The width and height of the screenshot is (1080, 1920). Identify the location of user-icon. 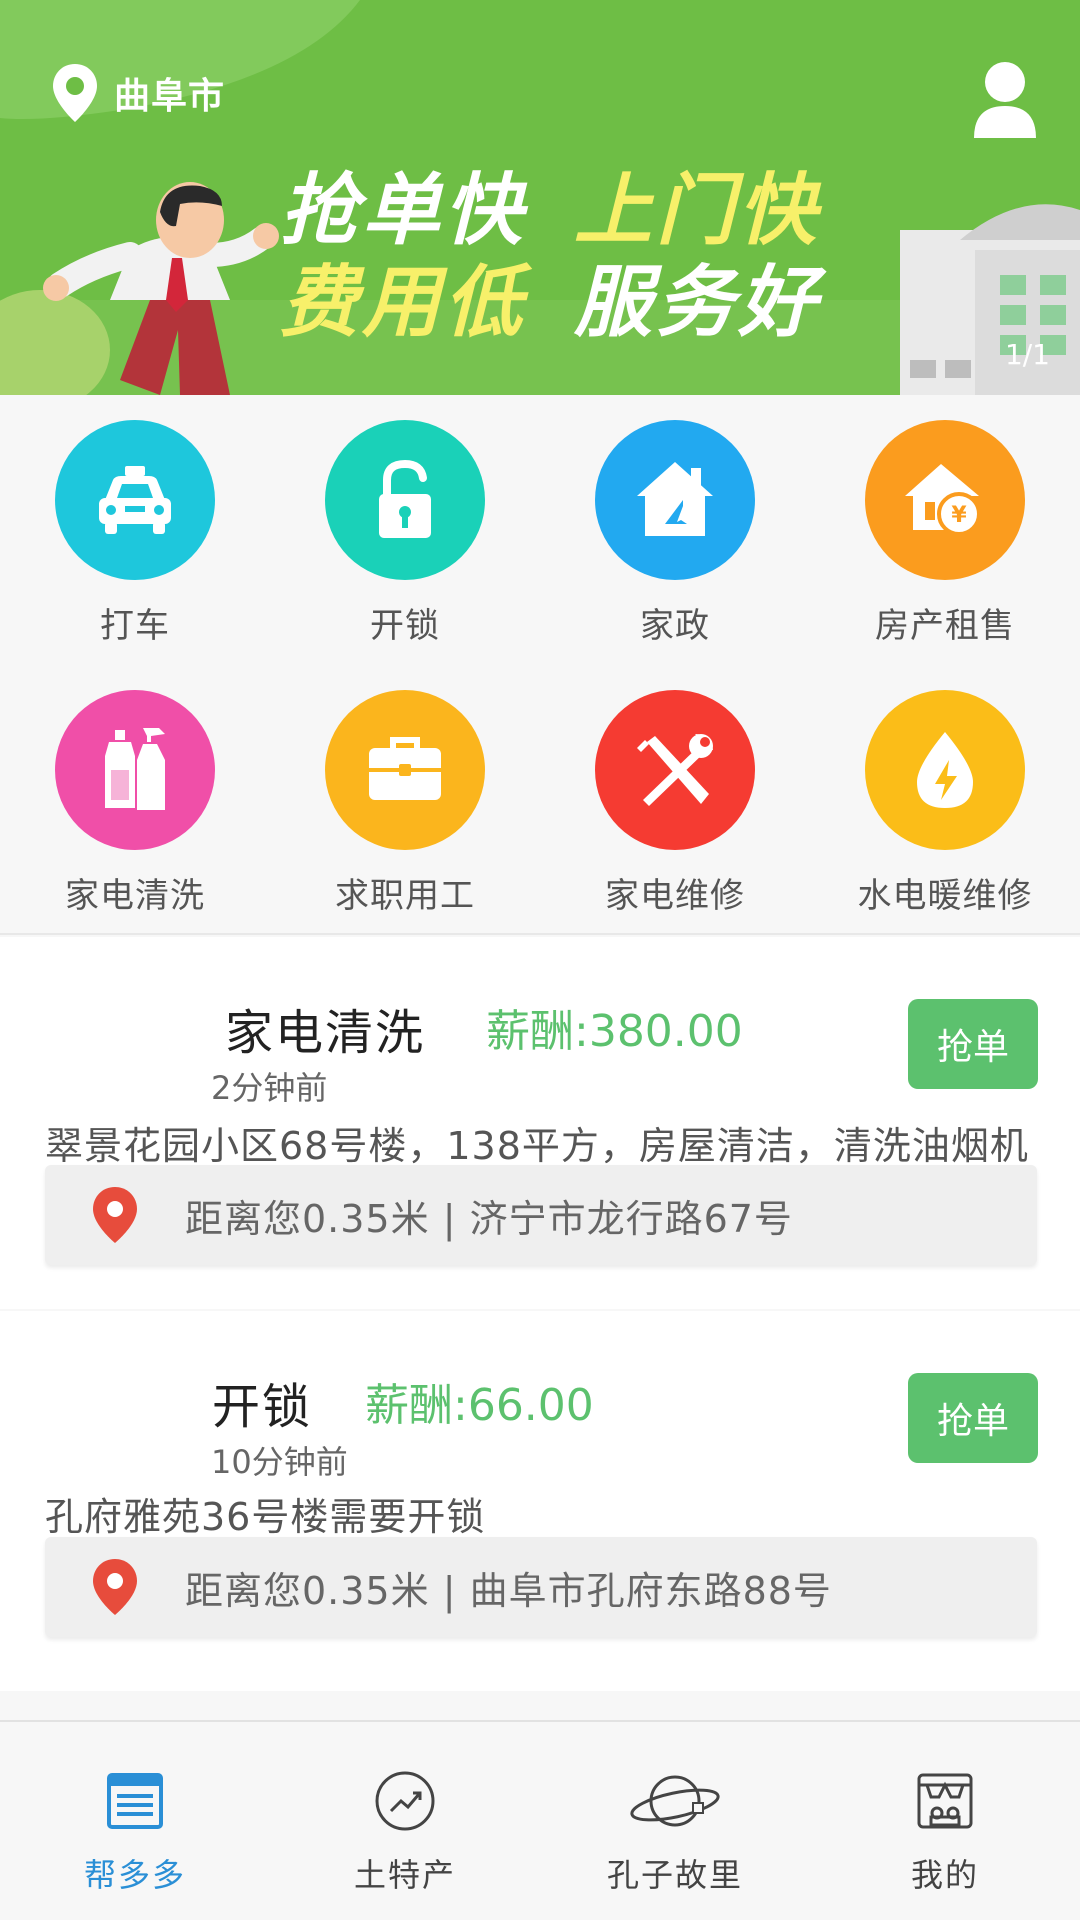
(1005, 100).